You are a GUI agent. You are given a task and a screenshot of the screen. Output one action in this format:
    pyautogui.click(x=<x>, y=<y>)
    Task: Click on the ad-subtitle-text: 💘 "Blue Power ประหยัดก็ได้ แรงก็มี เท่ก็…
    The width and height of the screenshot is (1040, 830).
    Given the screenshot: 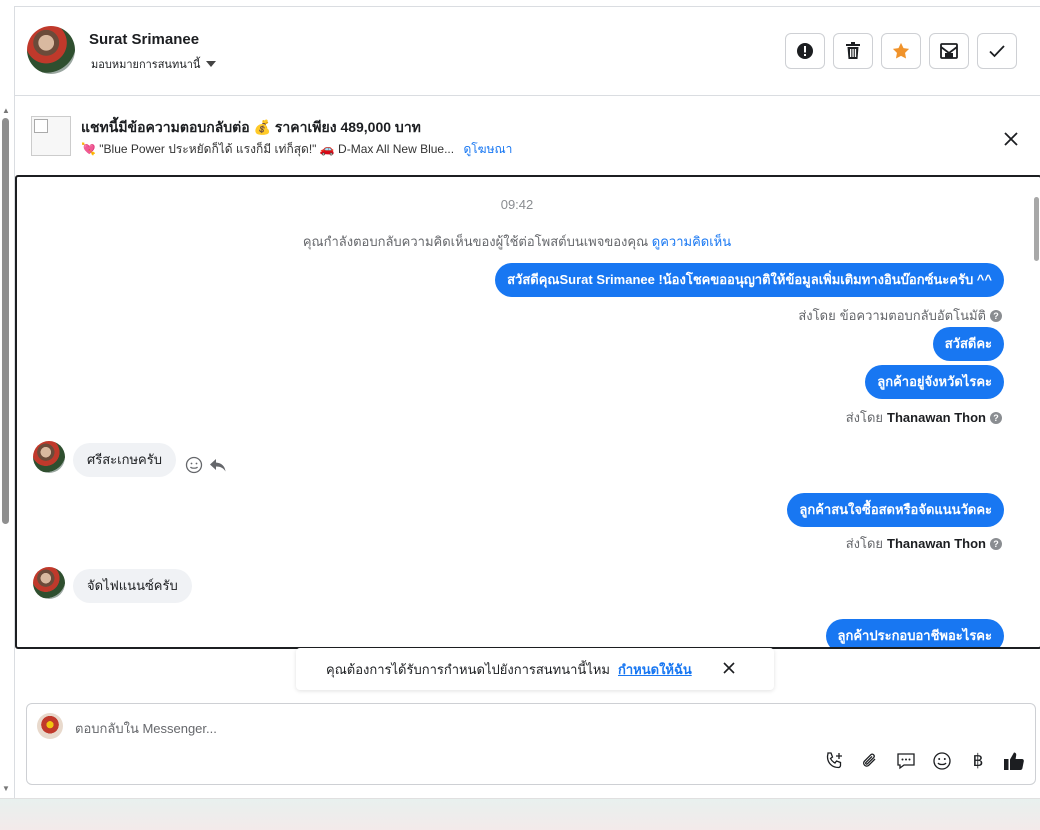 What is the action you would take?
    pyautogui.click(x=268, y=149)
    